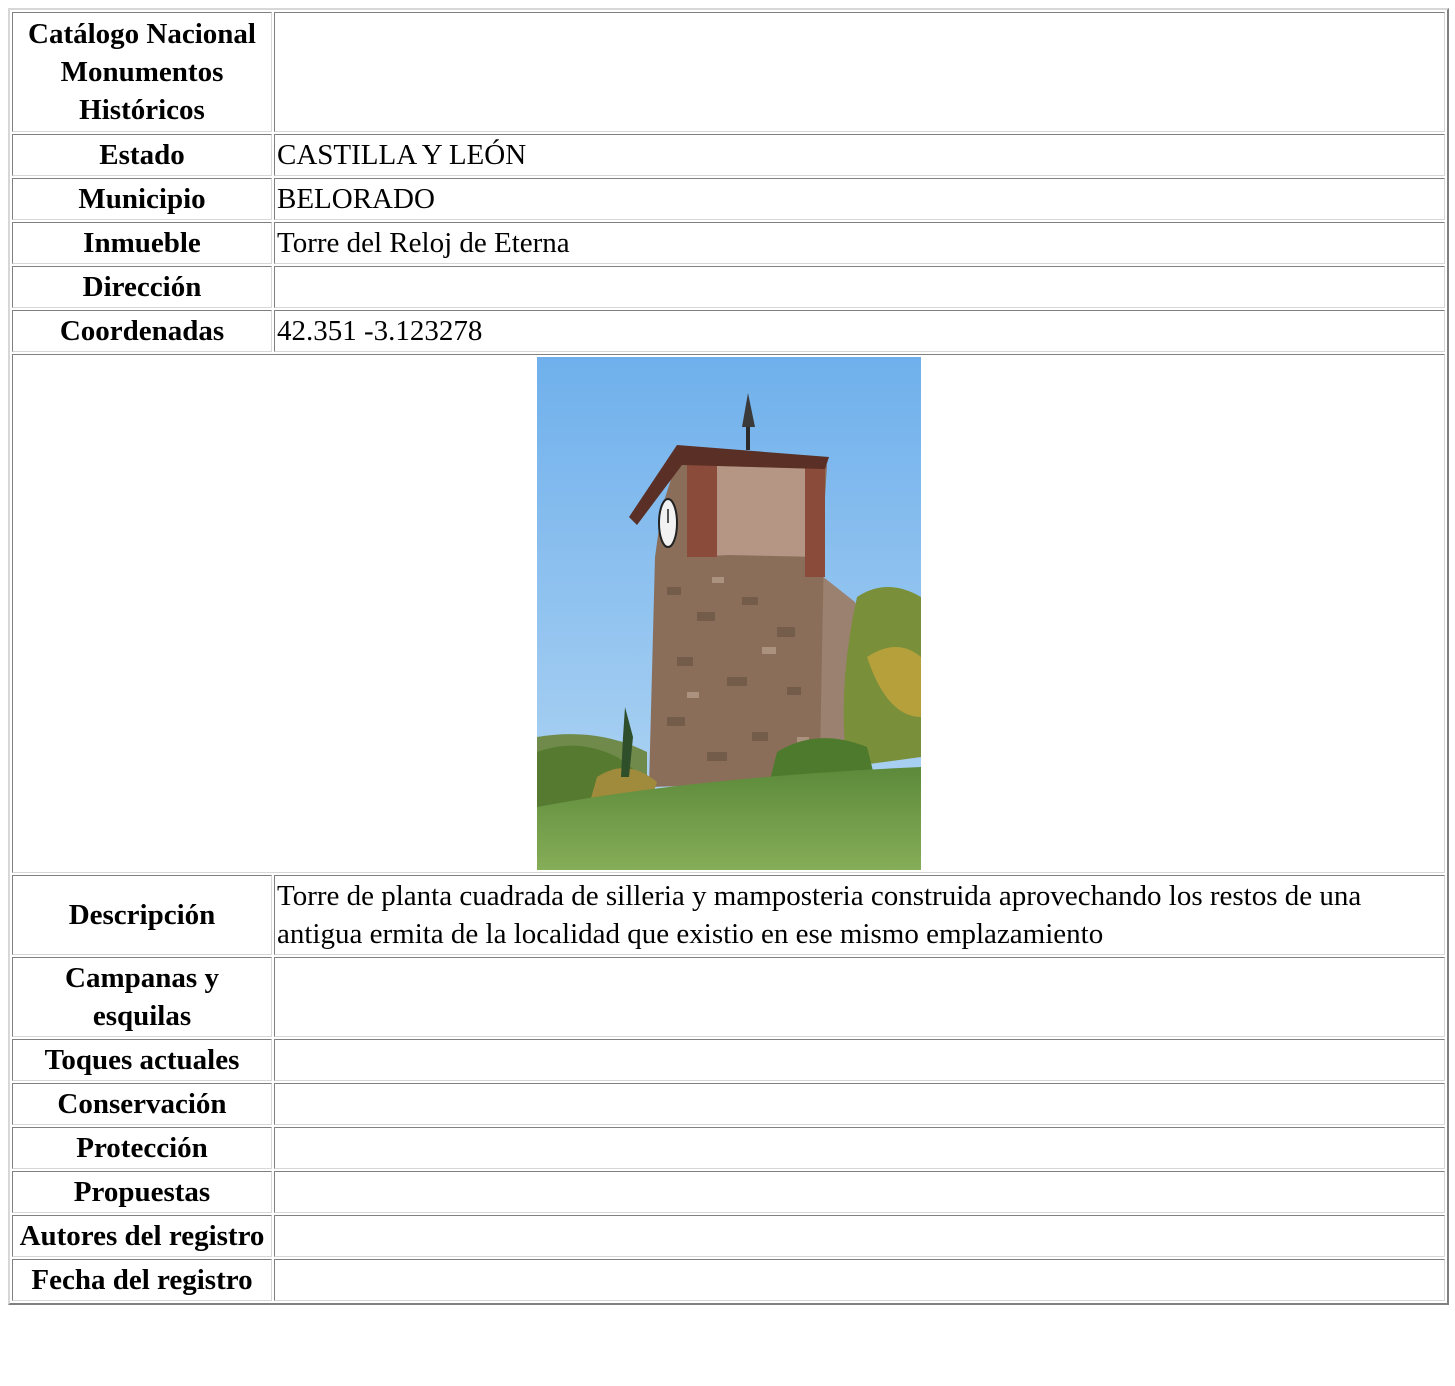 This screenshot has width=1455, height=1386. What do you see at coordinates (142, 199) in the screenshot?
I see `municipio-label: Municipio` at bounding box center [142, 199].